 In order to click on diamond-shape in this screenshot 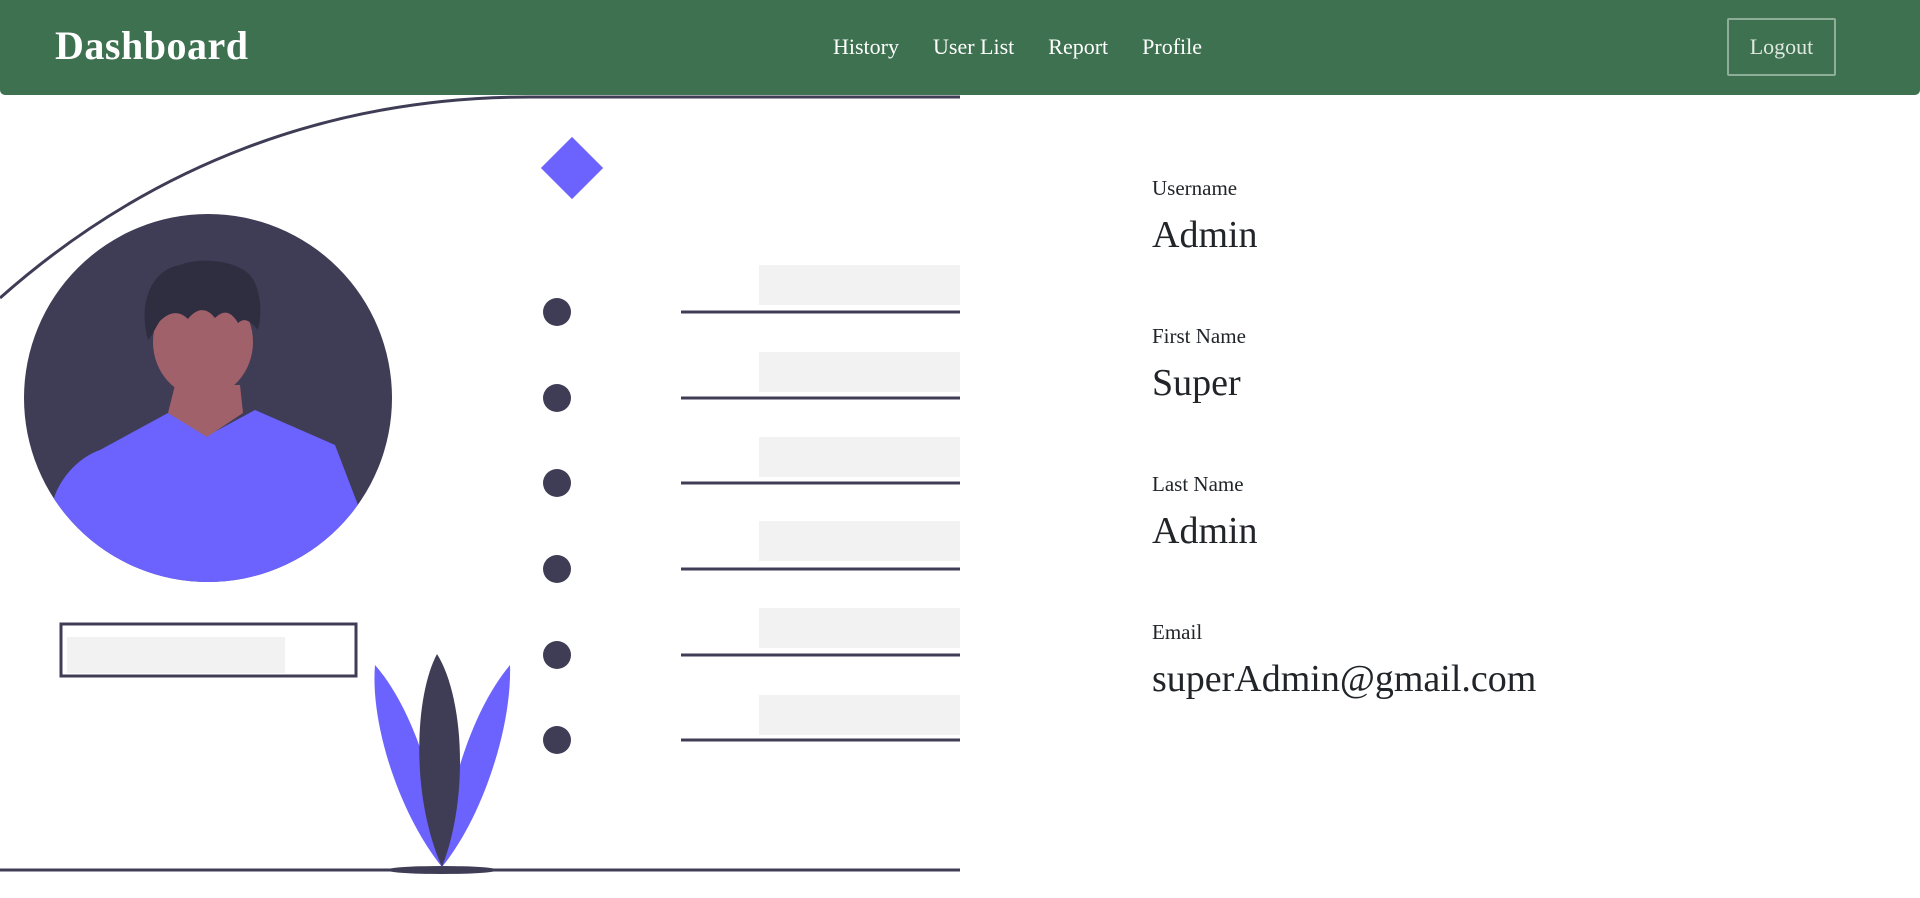, I will do `click(572, 168)`.